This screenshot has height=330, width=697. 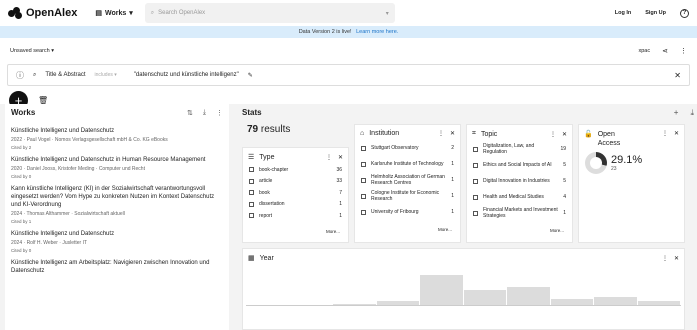 I want to click on facet-row: dissertation 1, so click(x=295, y=205).